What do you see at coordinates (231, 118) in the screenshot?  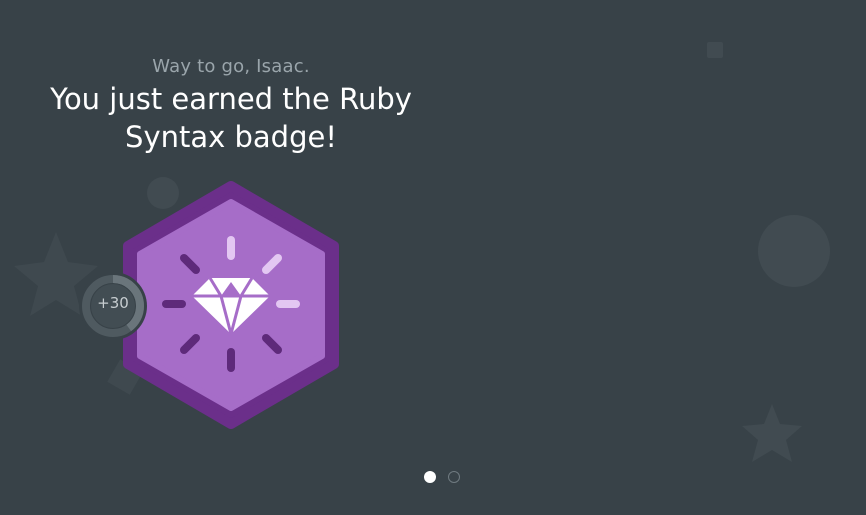 I see `badge-earned-headline: You just earned the Ruby Syntax badge!` at bounding box center [231, 118].